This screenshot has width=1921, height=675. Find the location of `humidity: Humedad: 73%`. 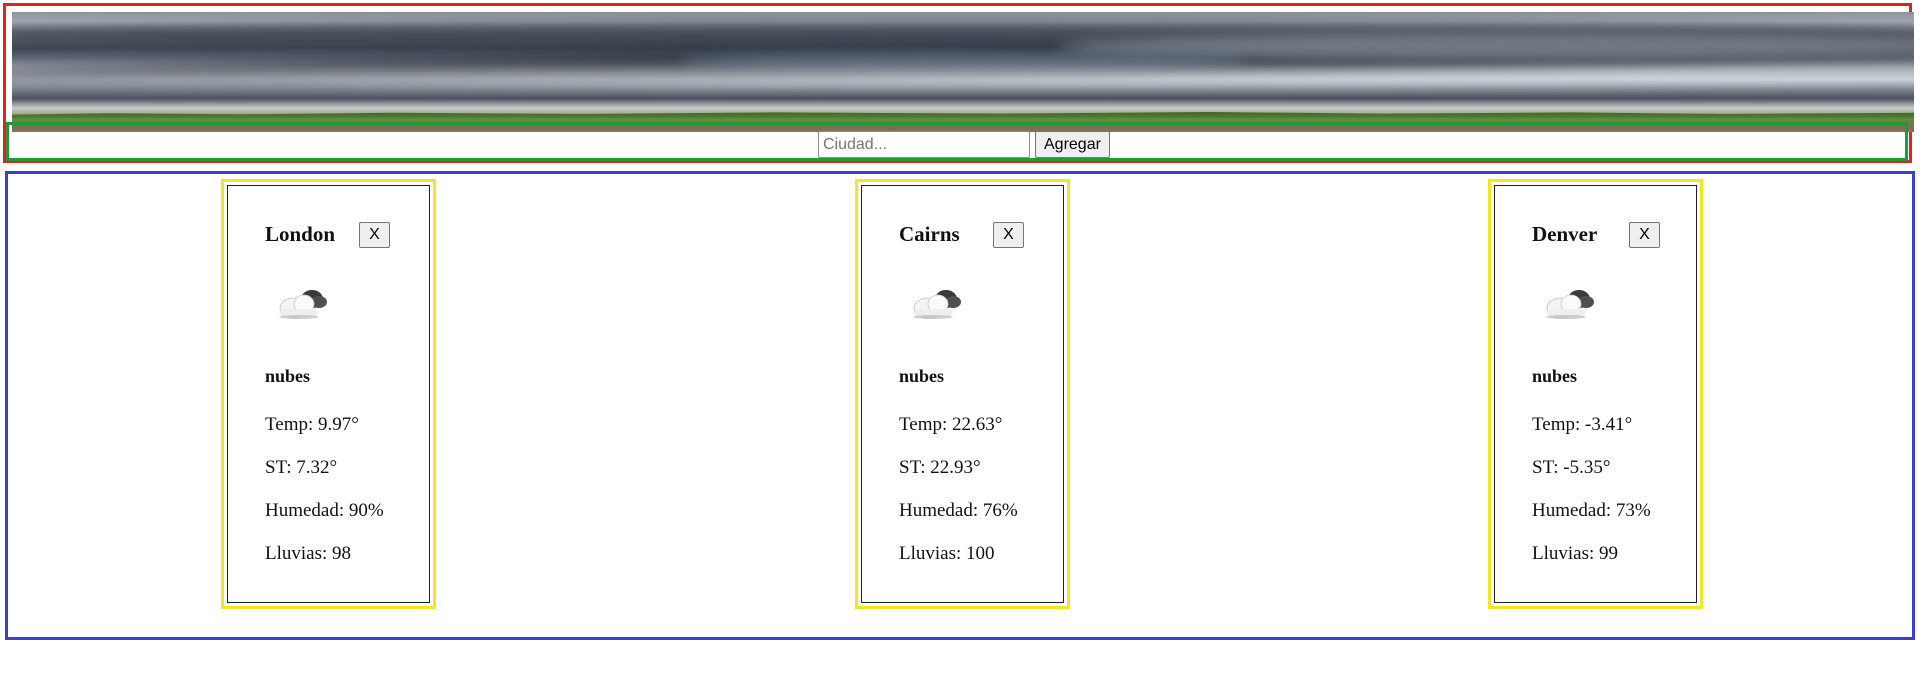

humidity: Humedad: 73% is located at coordinates (1591, 510).